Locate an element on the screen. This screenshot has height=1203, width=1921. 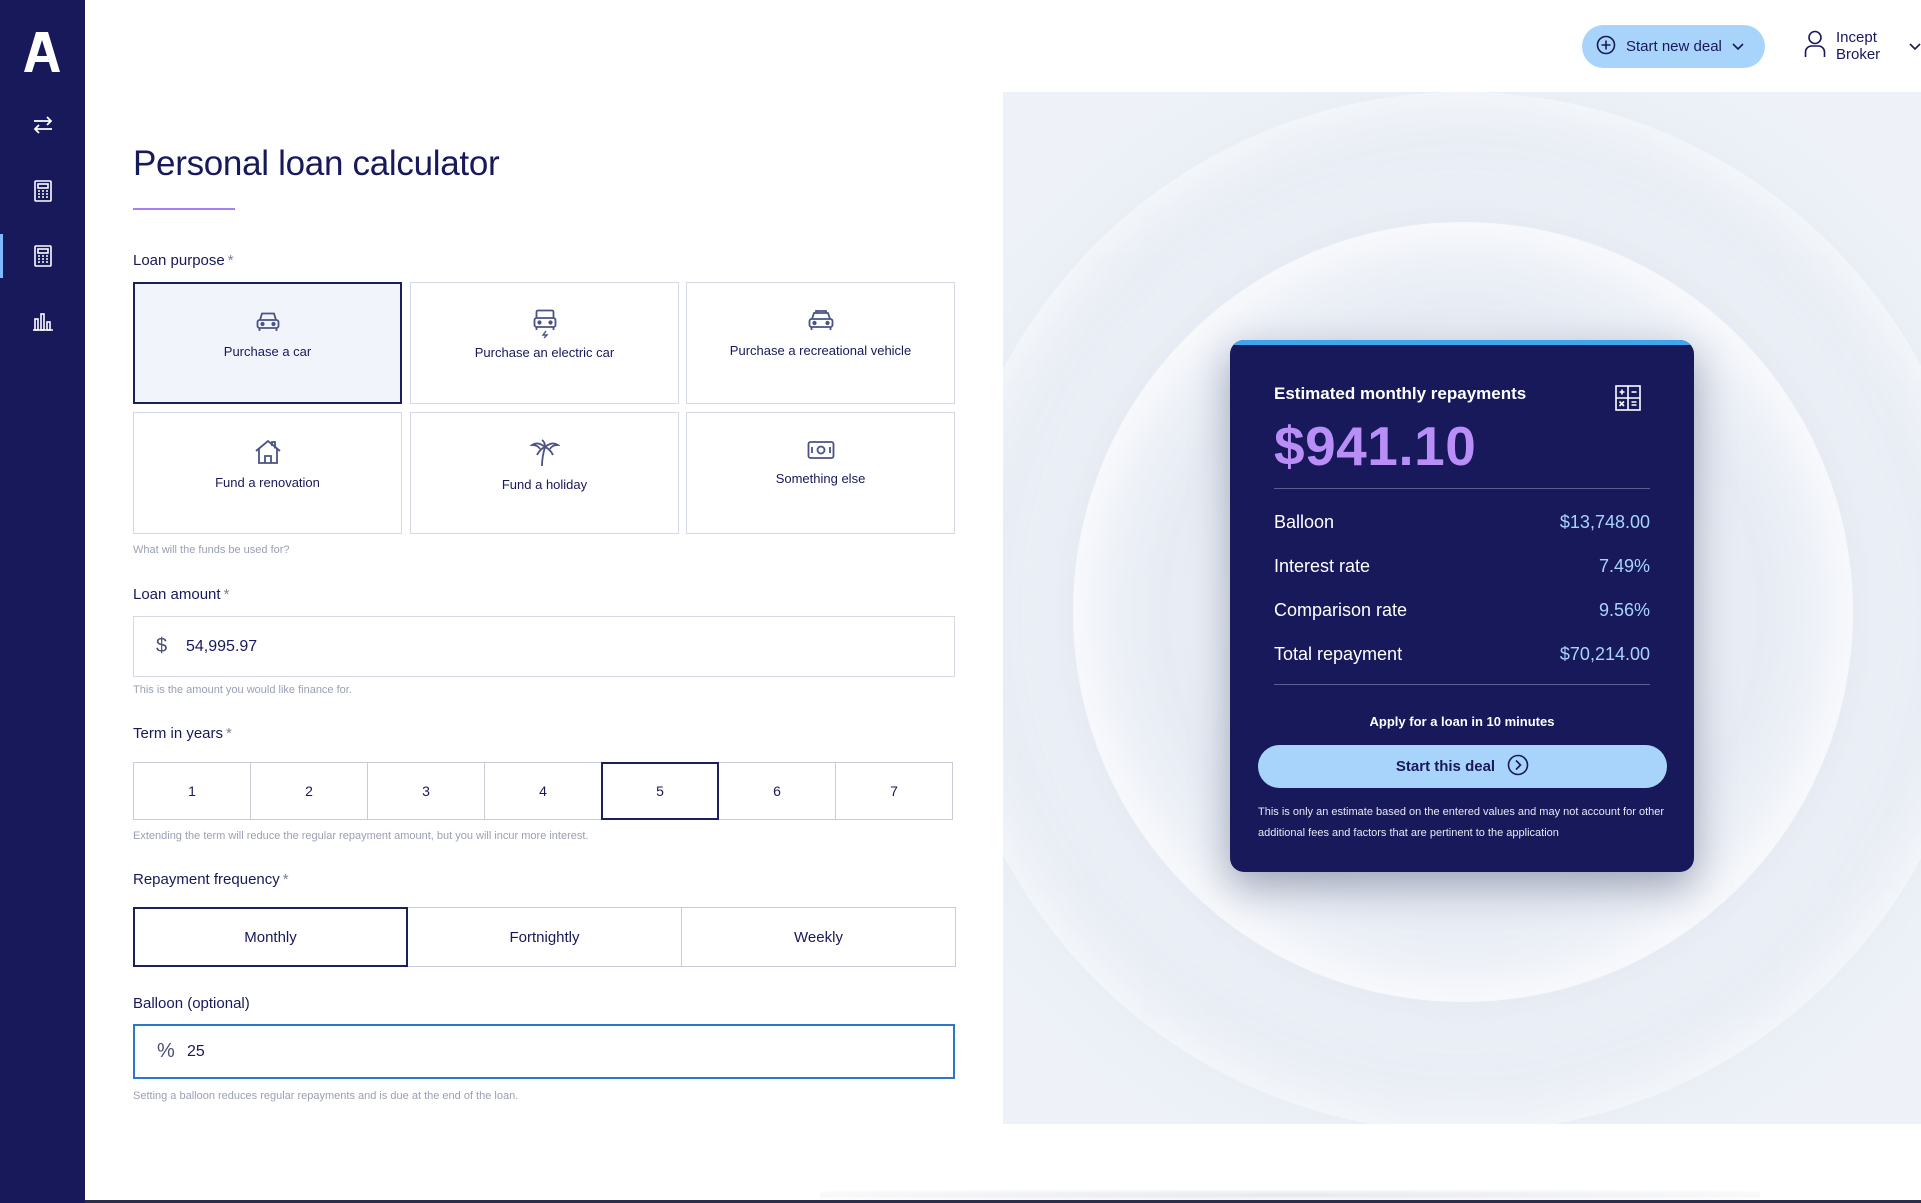
swap-arrows-icon is located at coordinates (43, 125).